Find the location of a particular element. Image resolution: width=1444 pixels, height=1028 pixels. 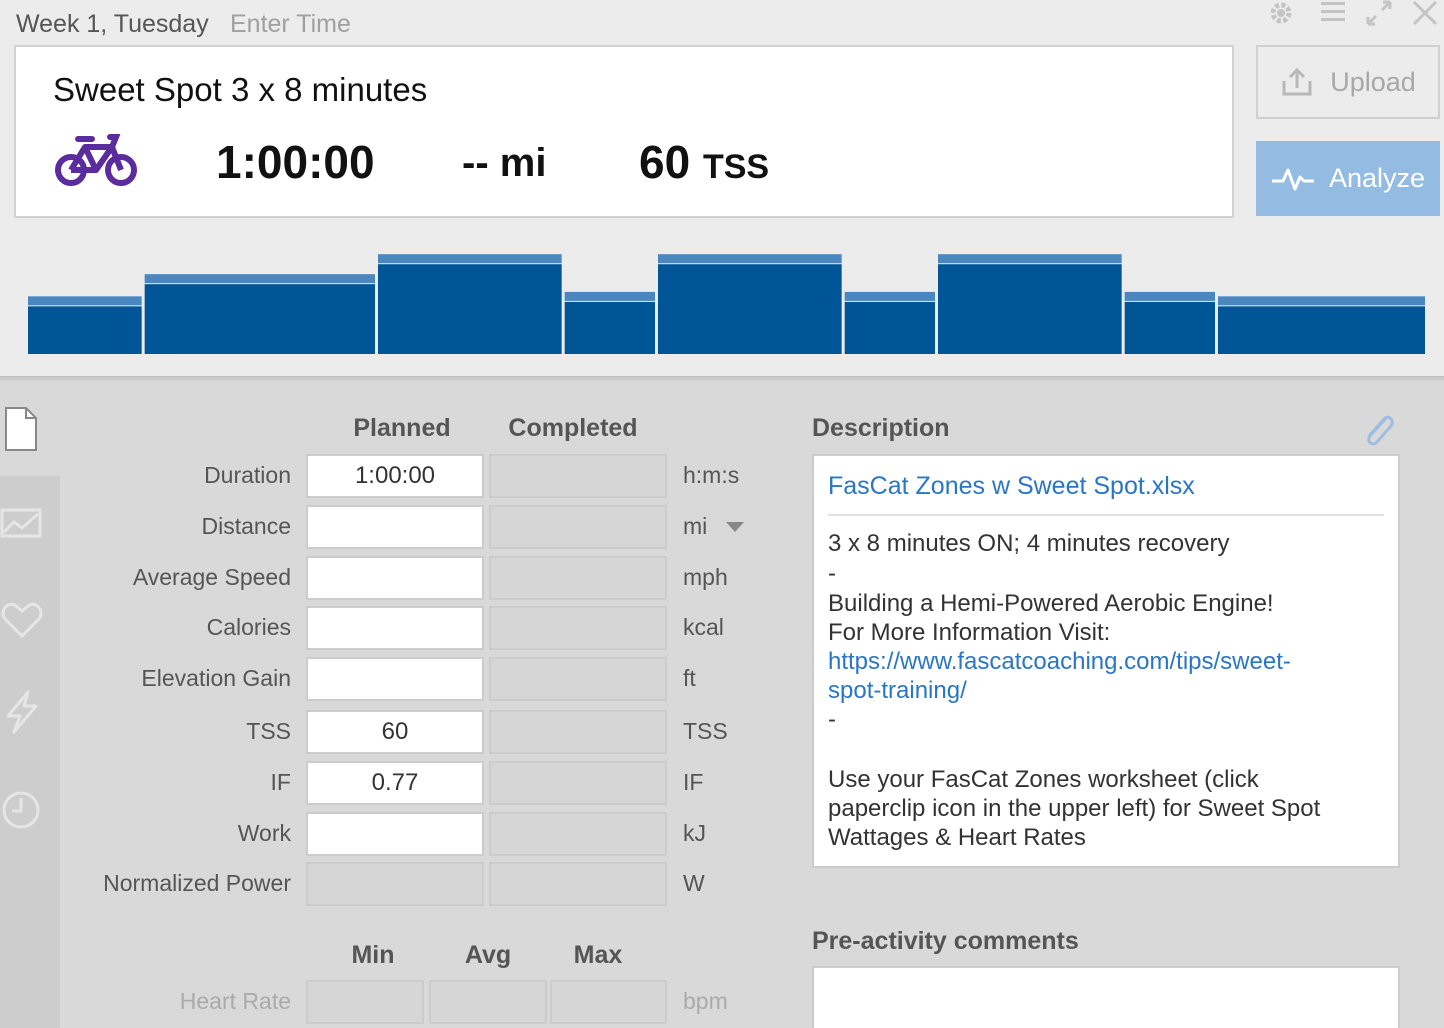

tss-completed-input is located at coordinates (578, 732).